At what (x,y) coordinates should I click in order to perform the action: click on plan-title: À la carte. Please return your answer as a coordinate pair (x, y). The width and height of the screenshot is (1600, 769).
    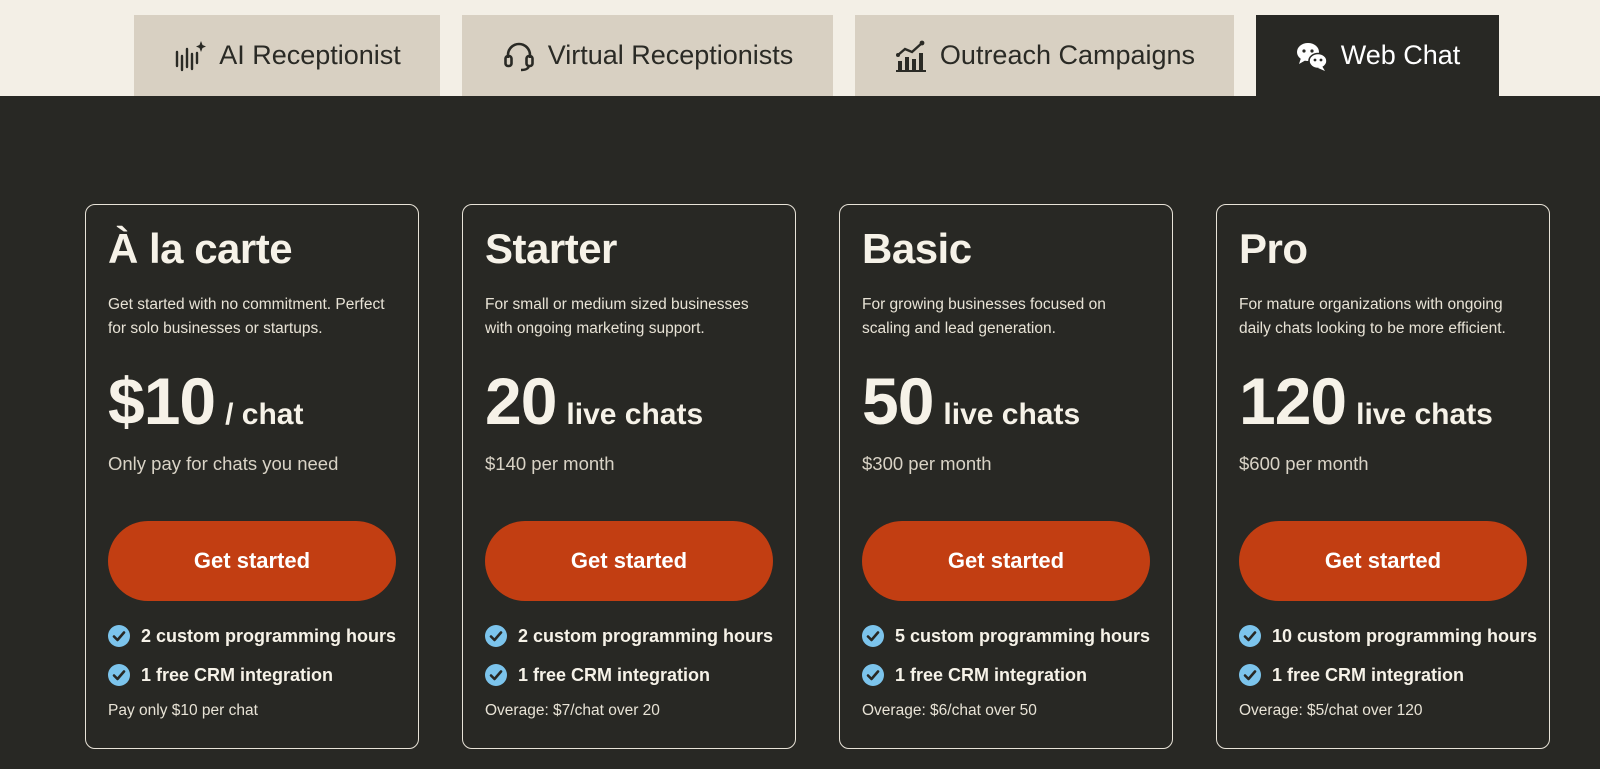
    Looking at the image, I should click on (200, 248).